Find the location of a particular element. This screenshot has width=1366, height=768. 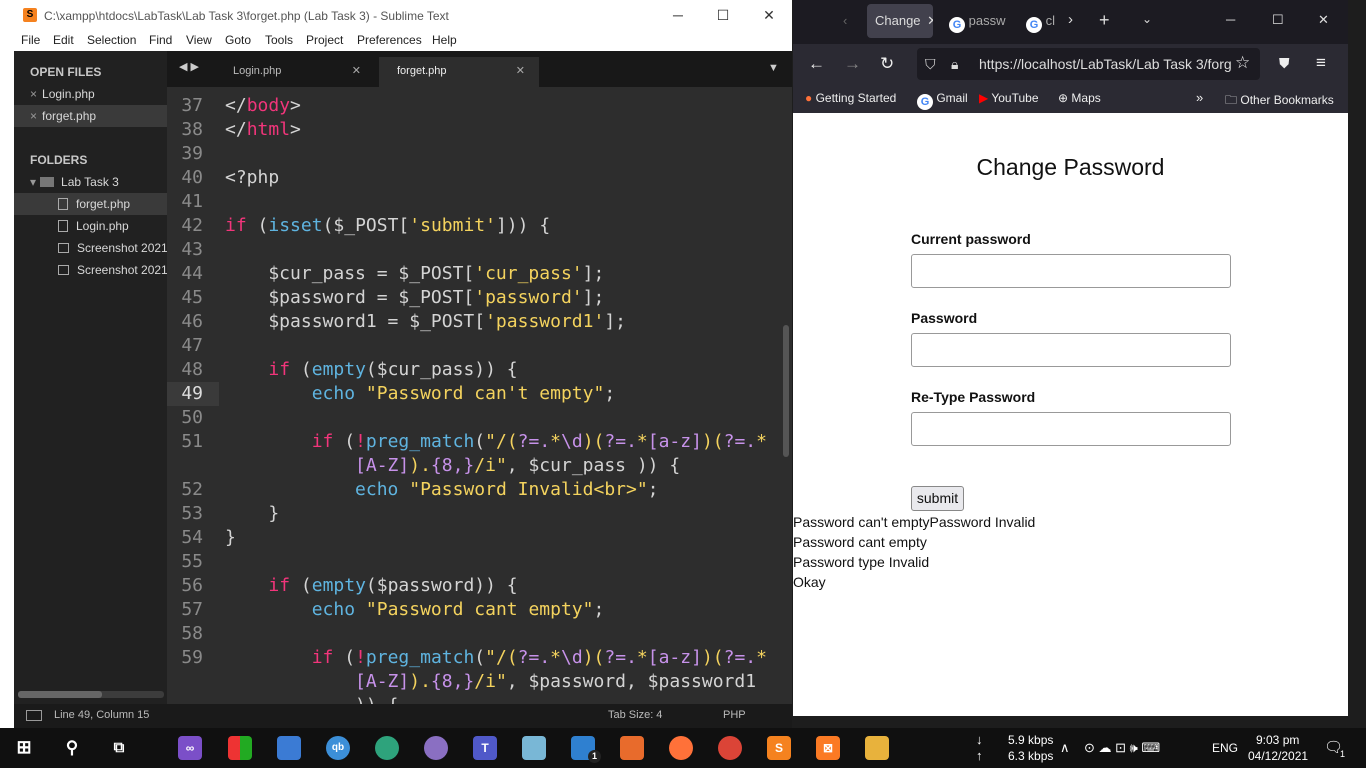

lock-icon: 🔒︎ is located at coordinates (954, 64).